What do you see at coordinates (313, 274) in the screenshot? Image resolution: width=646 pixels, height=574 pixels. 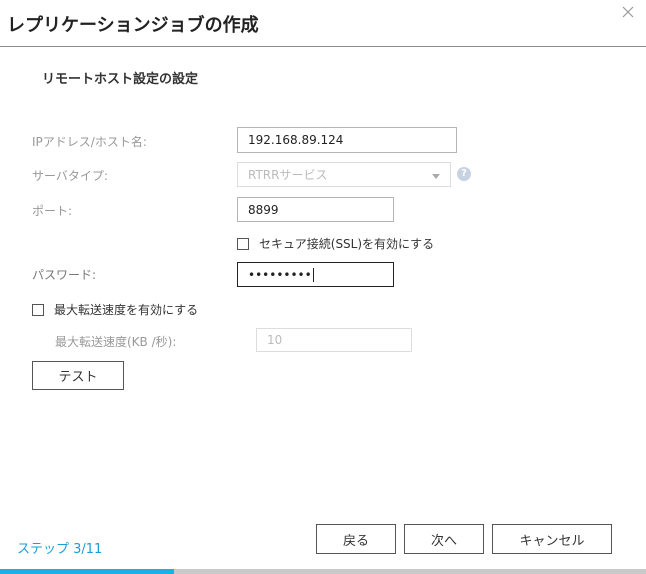 I see `text-cursor` at bounding box center [313, 274].